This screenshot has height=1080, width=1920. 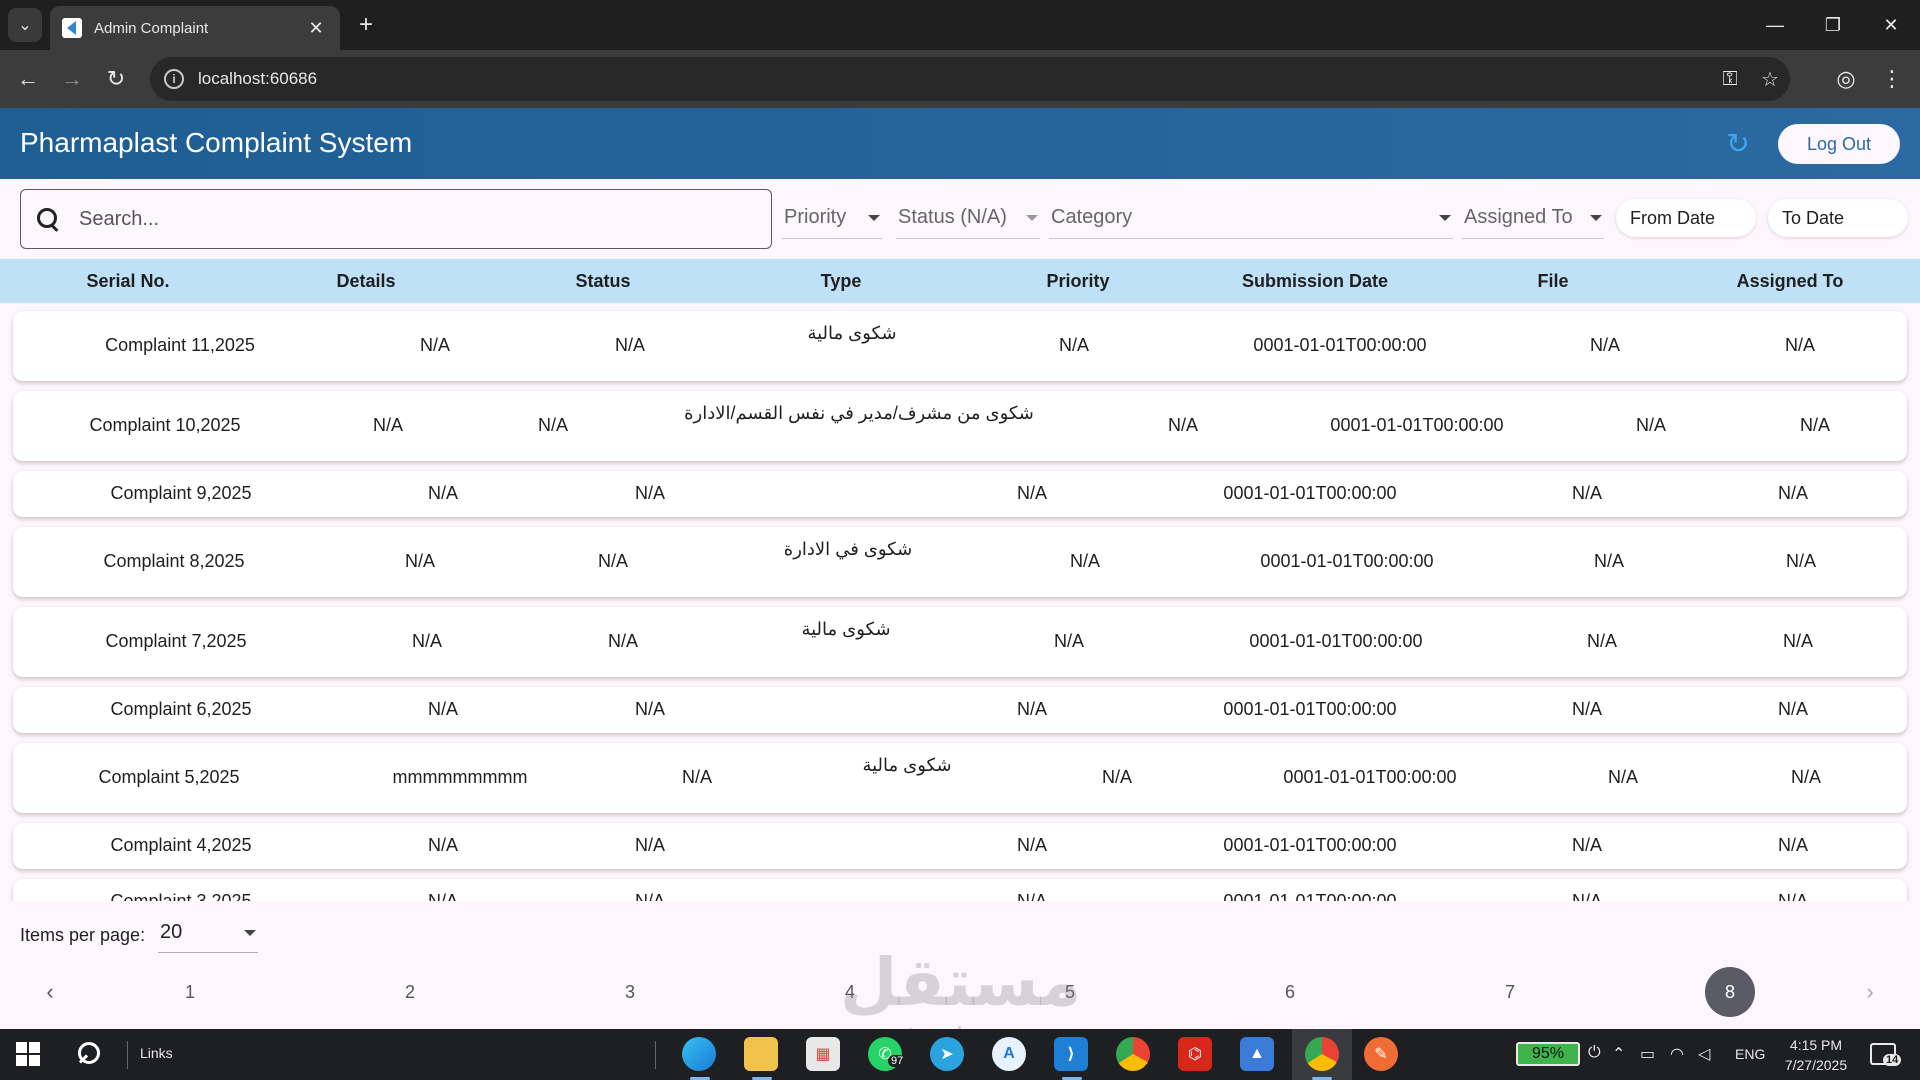 I want to click on to-date-button: To Date, so click(x=1838, y=218).